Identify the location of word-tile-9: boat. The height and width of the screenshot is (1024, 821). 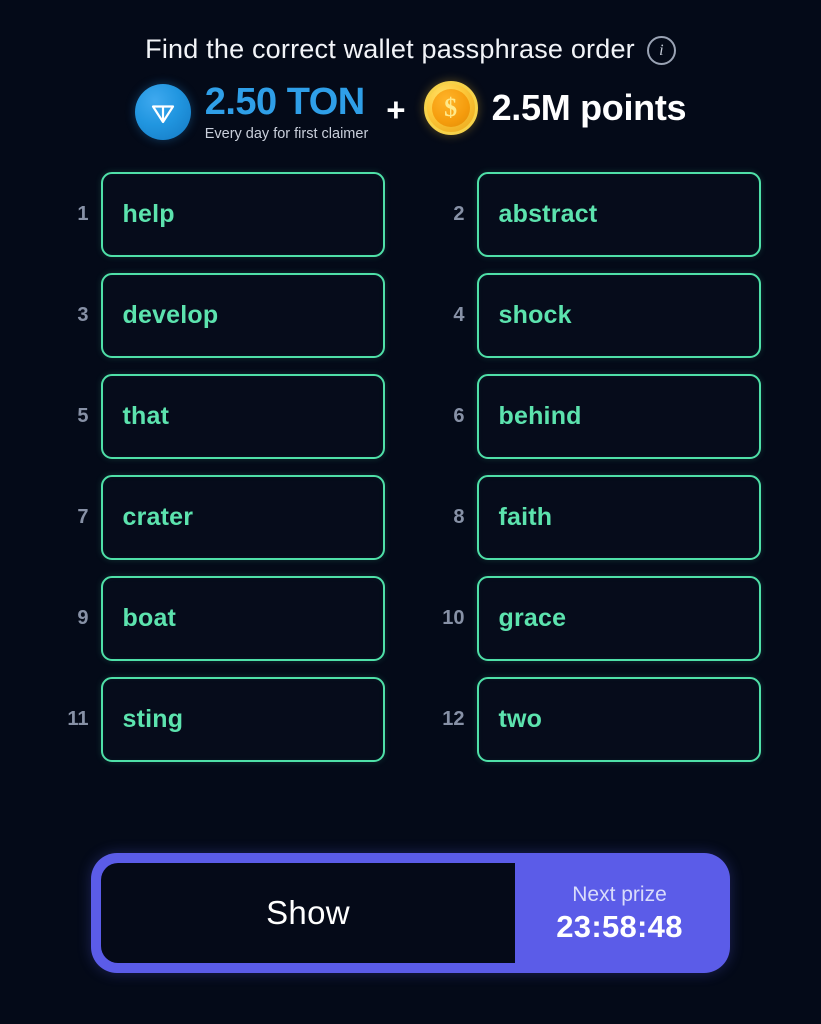
(242, 618).